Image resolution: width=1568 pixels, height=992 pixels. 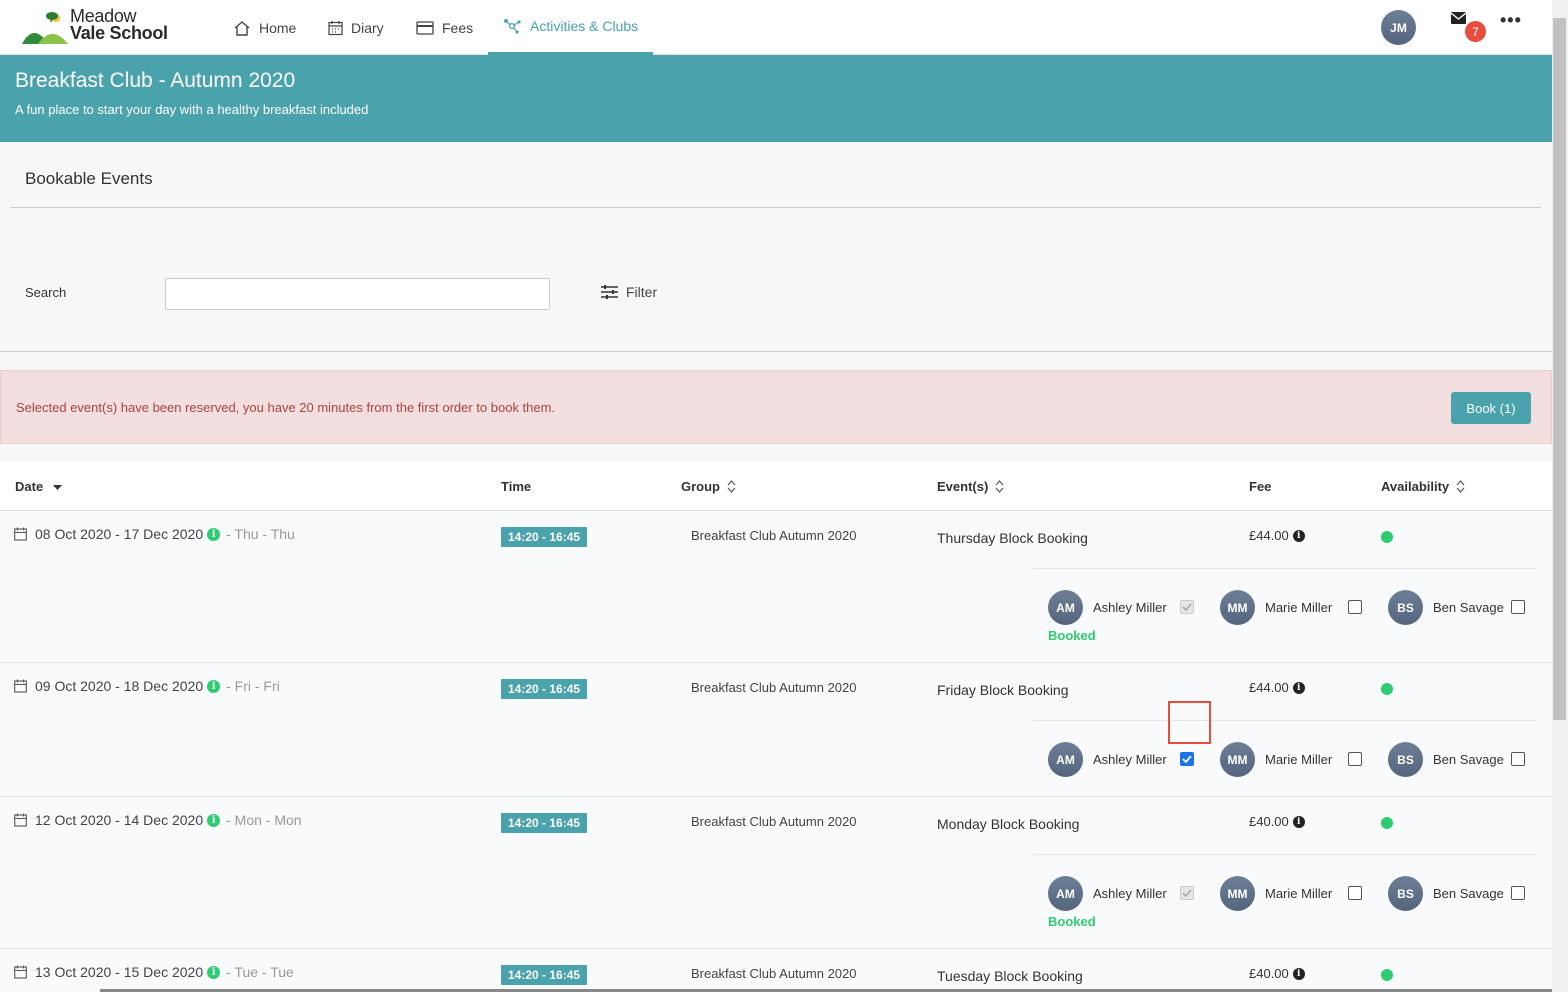 What do you see at coordinates (260, 972) in the screenshot?
I see `weekdays: - Tue - Tue` at bounding box center [260, 972].